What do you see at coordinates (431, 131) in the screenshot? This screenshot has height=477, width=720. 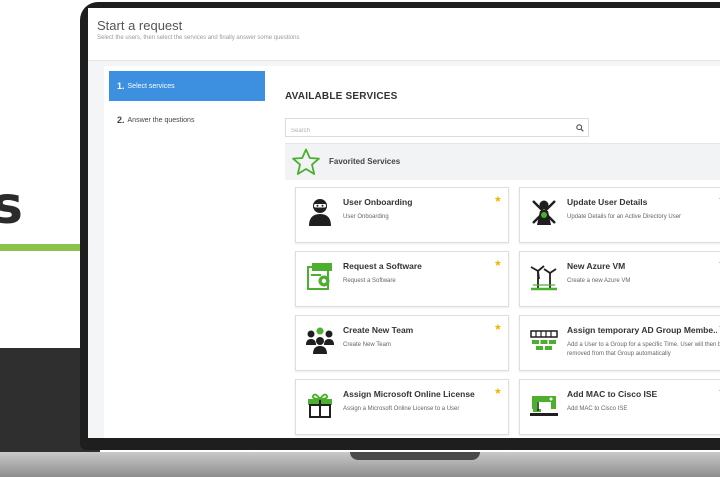 I see `search-input` at bounding box center [431, 131].